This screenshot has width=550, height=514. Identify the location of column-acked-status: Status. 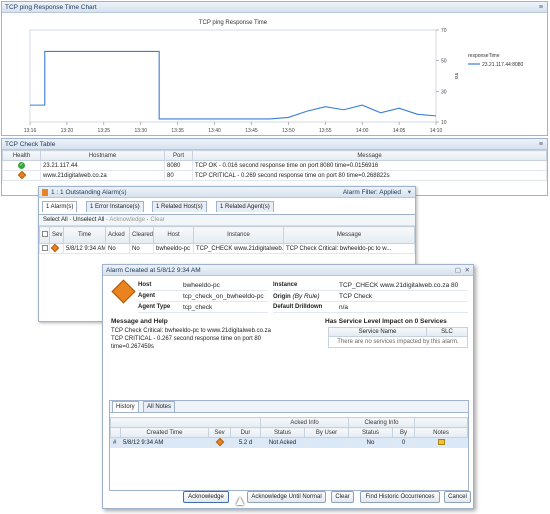
(282, 432).